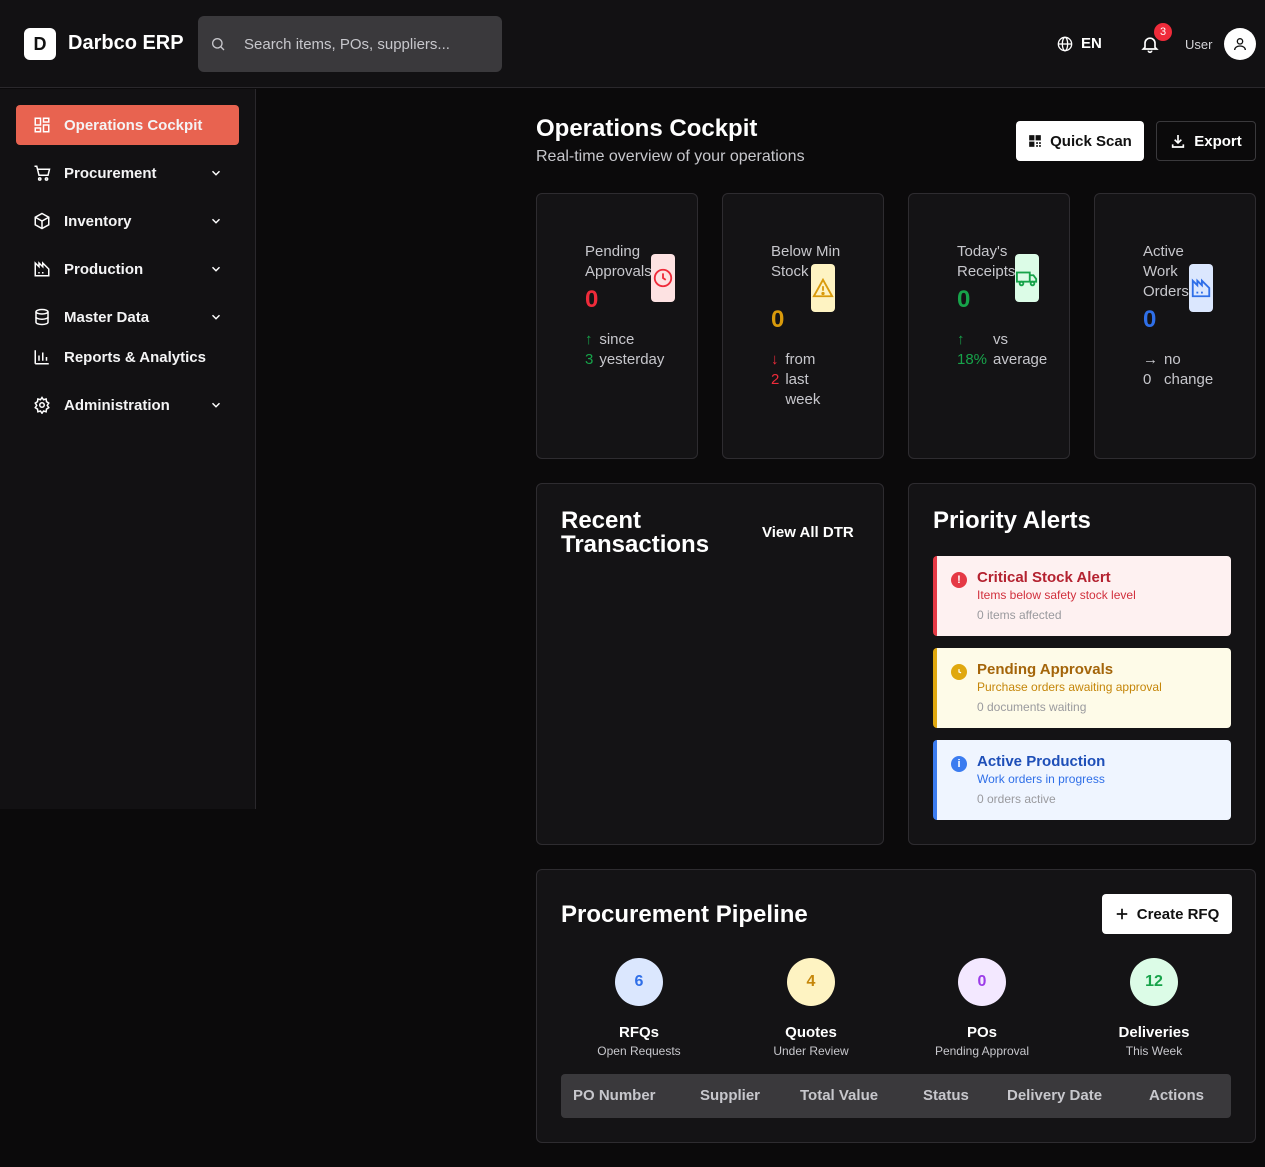  I want to click on kpi-card-todays-receipts: Today's Receipts 0 ↑ 18% vs average, so click(989, 326).